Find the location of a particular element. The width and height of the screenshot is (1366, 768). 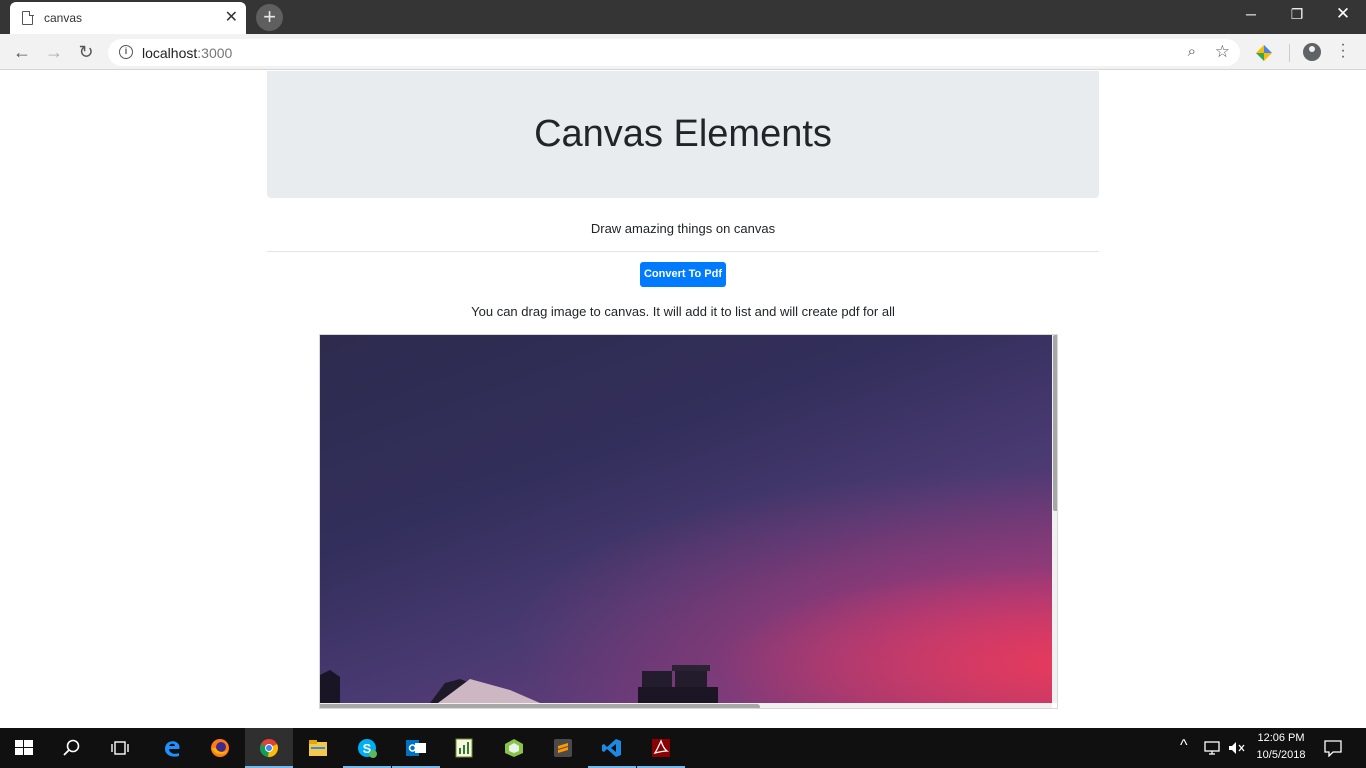

notification-center-icon is located at coordinates (1333, 748).